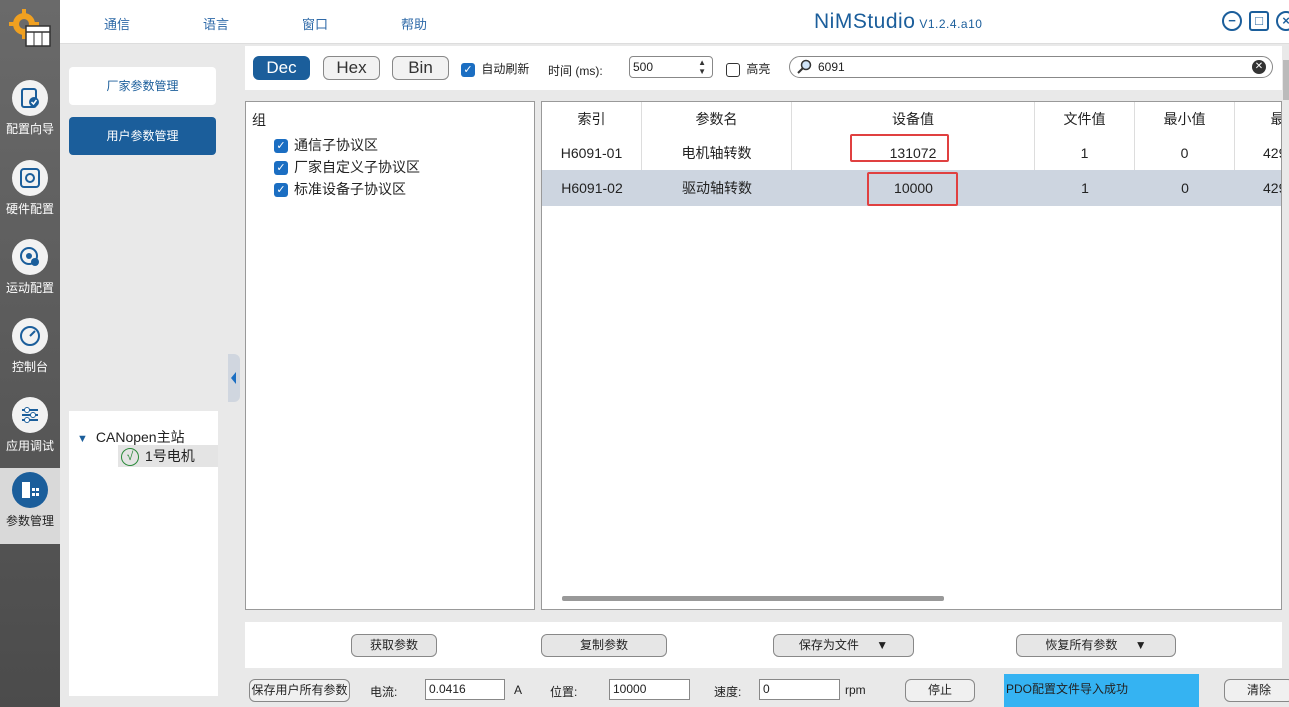 The image size is (1289, 707). What do you see at coordinates (281, 68) in the screenshot?
I see `dec-button: Dec` at bounding box center [281, 68].